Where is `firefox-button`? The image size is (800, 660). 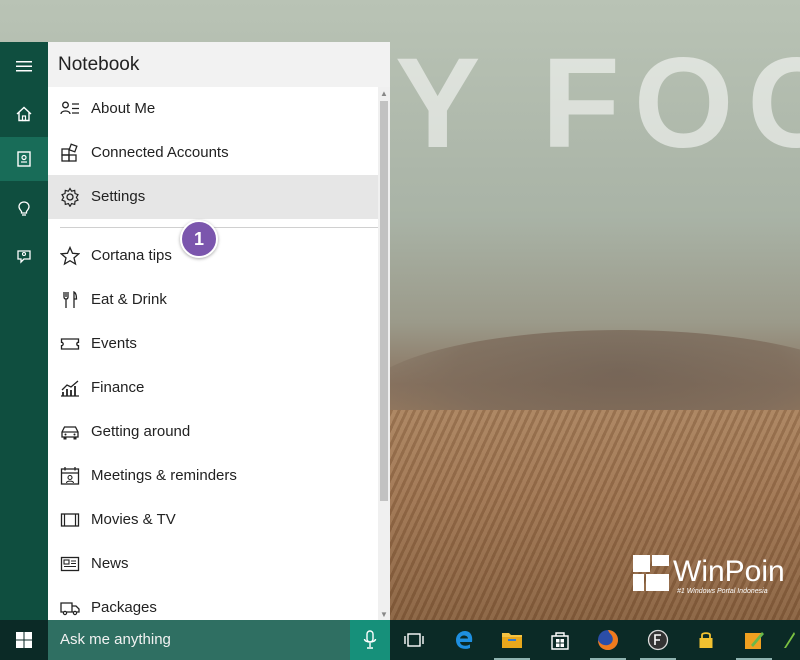 firefox-button is located at coordinates (608, 640).